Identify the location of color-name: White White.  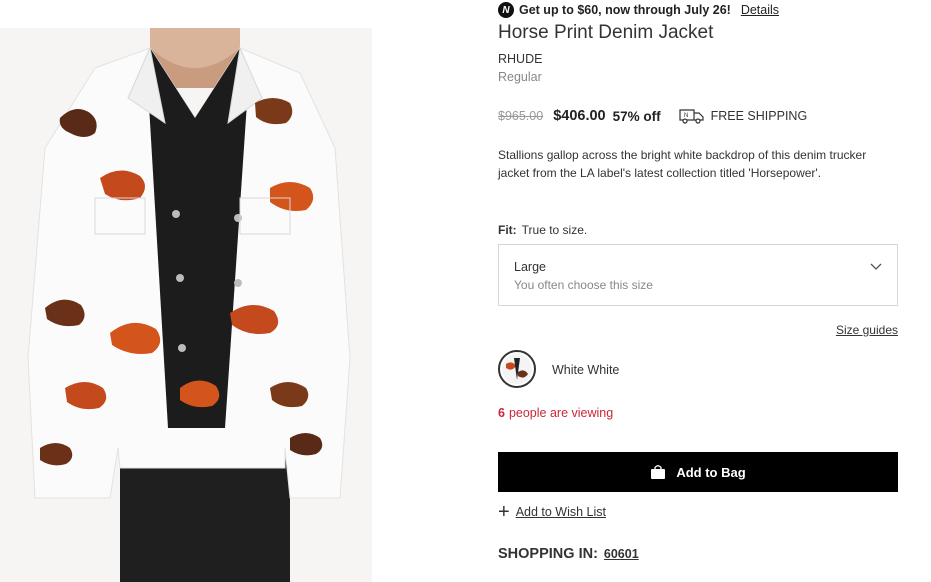
(586, 370).